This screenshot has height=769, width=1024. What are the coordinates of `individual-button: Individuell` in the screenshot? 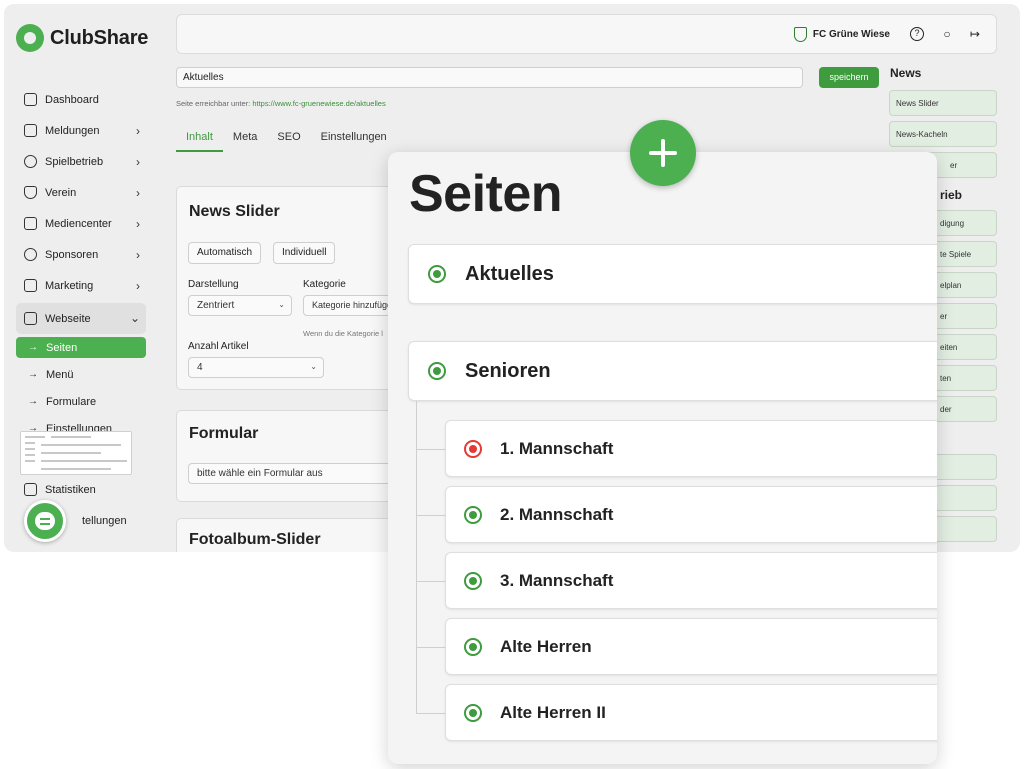 It's located at (304, 253).